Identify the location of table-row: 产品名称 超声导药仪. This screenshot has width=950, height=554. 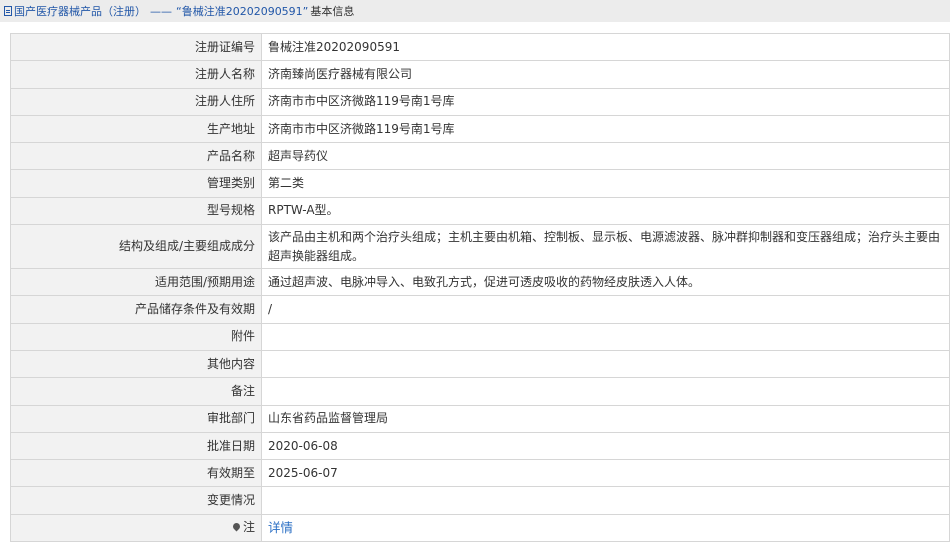
(480, 156).